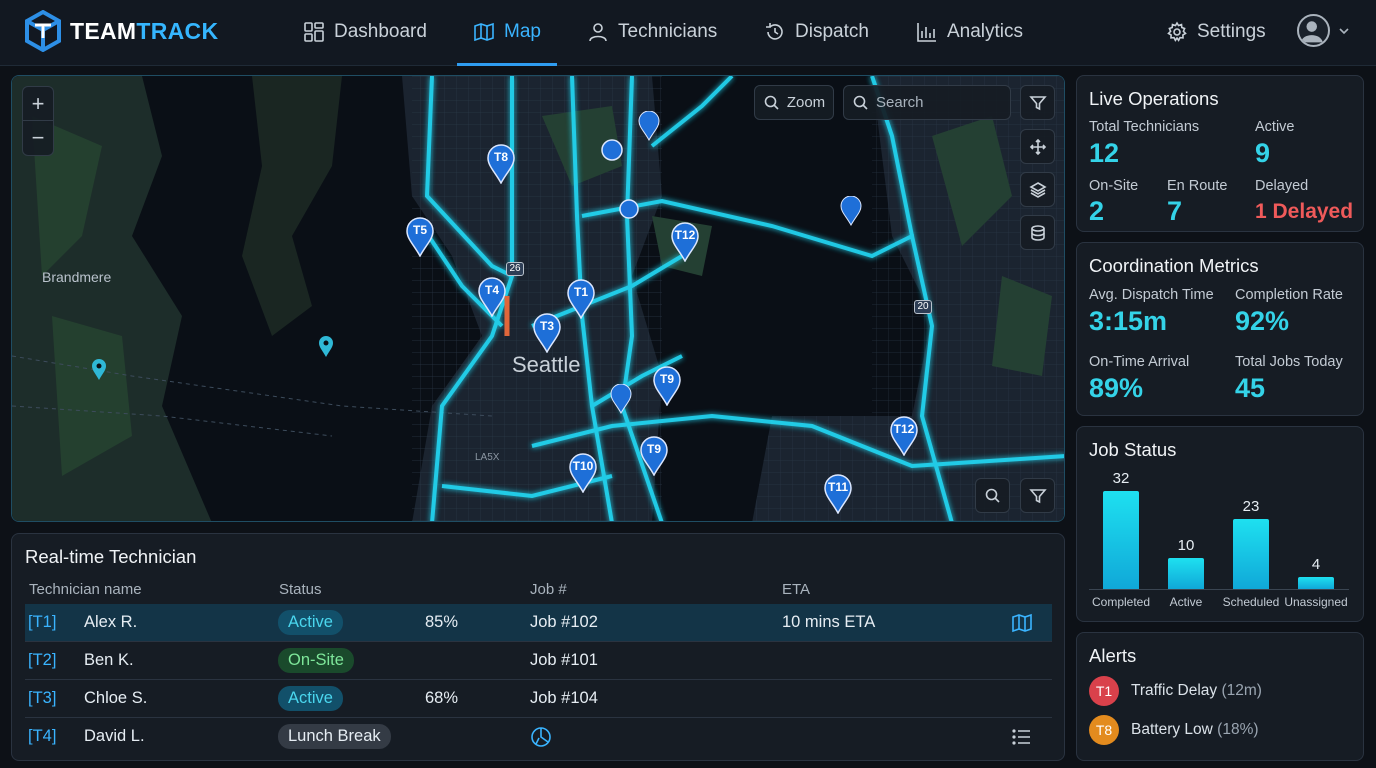 The image size is (1376, 768). I want to click on map-icon, so click(1022, 622).